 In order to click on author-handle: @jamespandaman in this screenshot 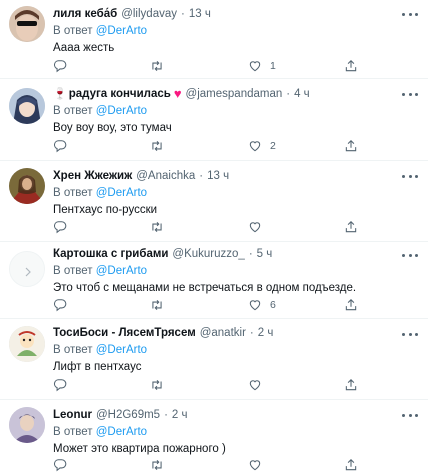, I will do `click(234, 94)`.